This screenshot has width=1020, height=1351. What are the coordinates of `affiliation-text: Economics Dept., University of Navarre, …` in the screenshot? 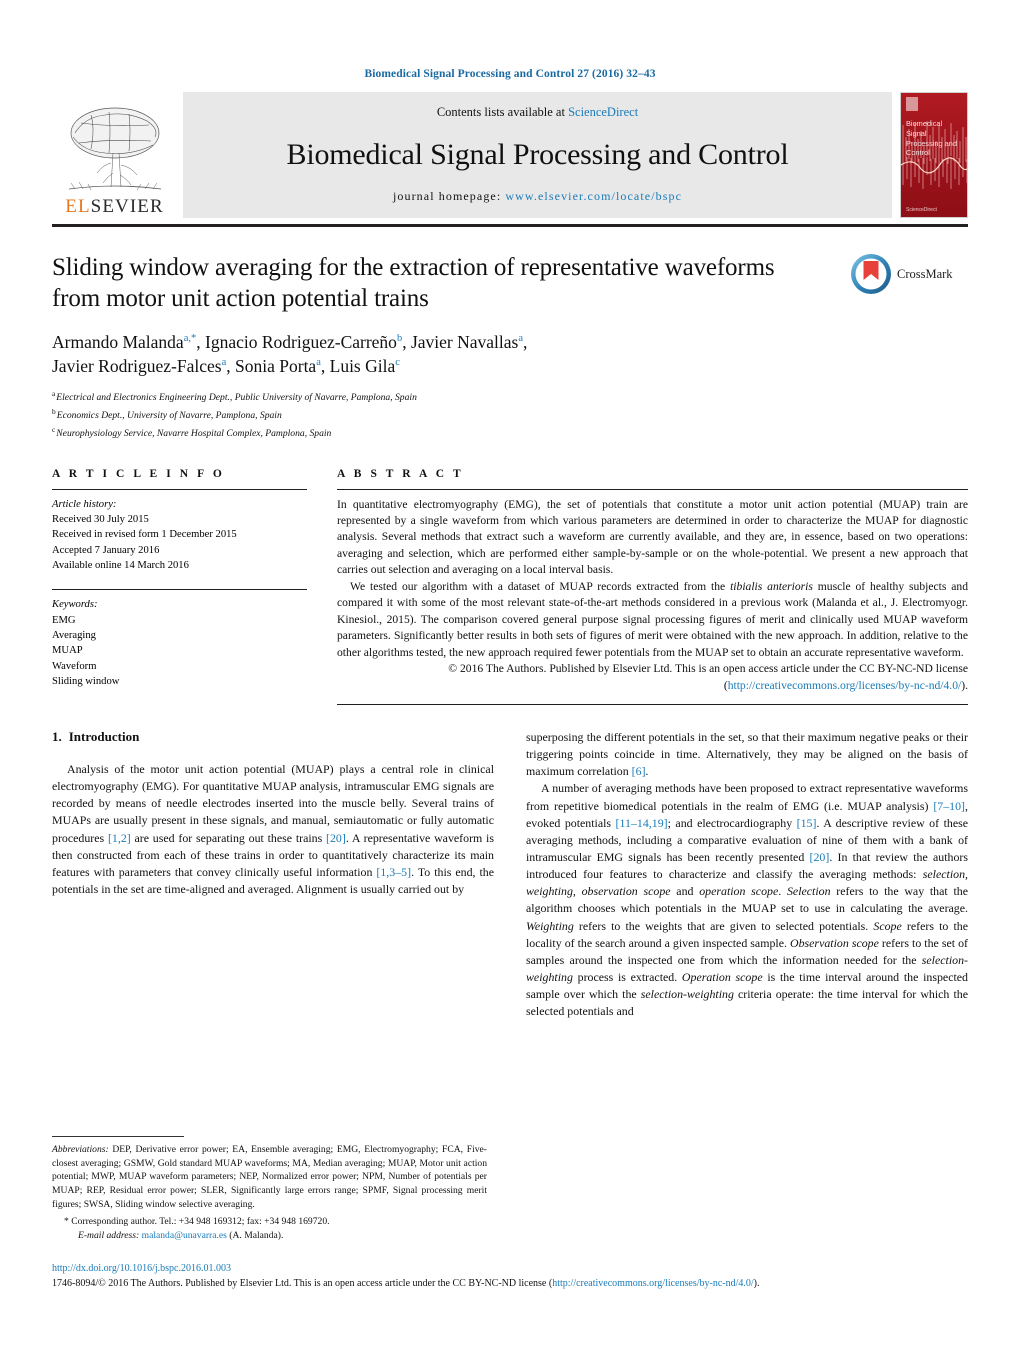 It's located at (169, 416).